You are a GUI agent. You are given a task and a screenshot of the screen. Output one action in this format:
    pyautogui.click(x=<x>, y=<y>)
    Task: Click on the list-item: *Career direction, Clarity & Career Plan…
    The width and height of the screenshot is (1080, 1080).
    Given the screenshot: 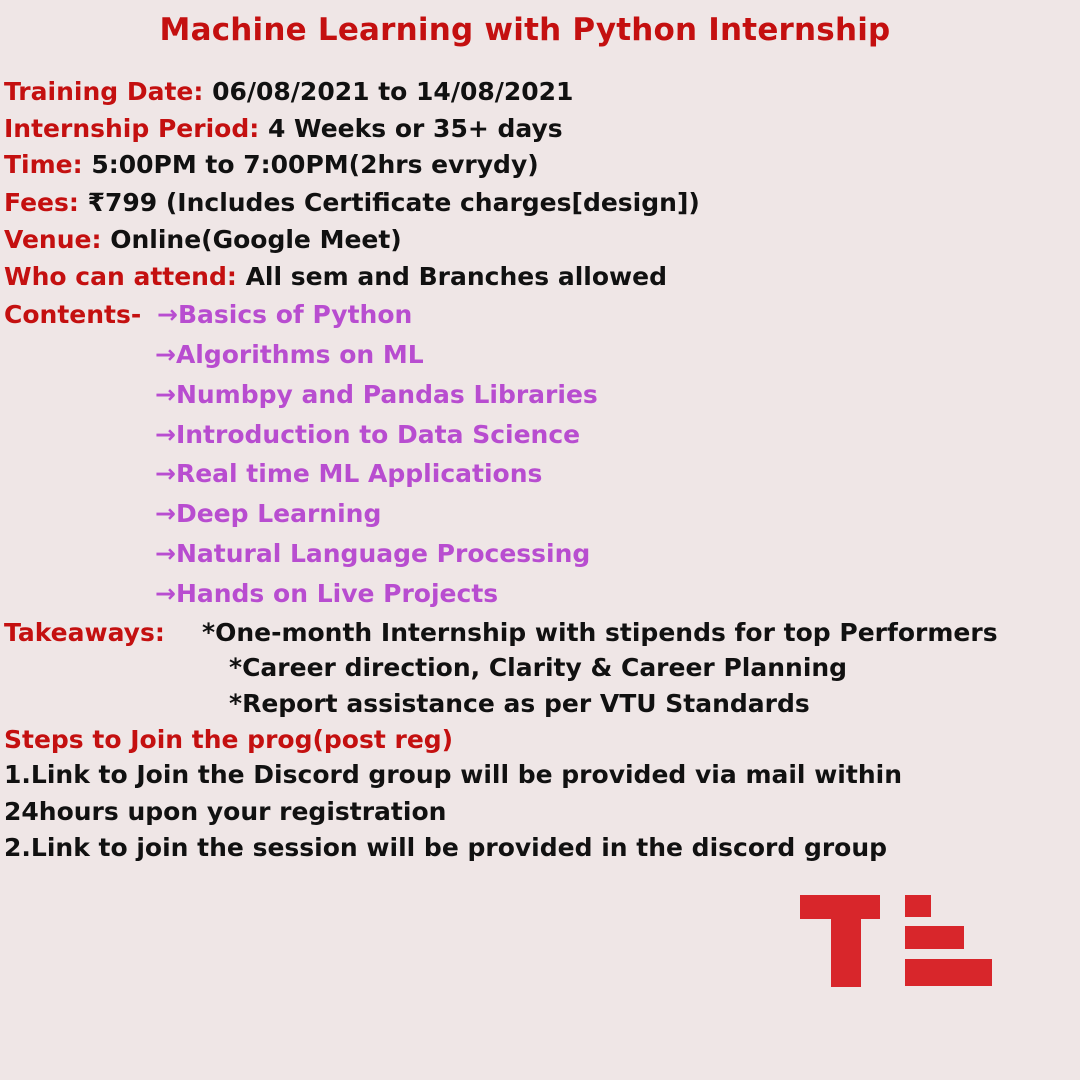 What is the action you would take?
    pyautogui.click(x=538, y=667)
    